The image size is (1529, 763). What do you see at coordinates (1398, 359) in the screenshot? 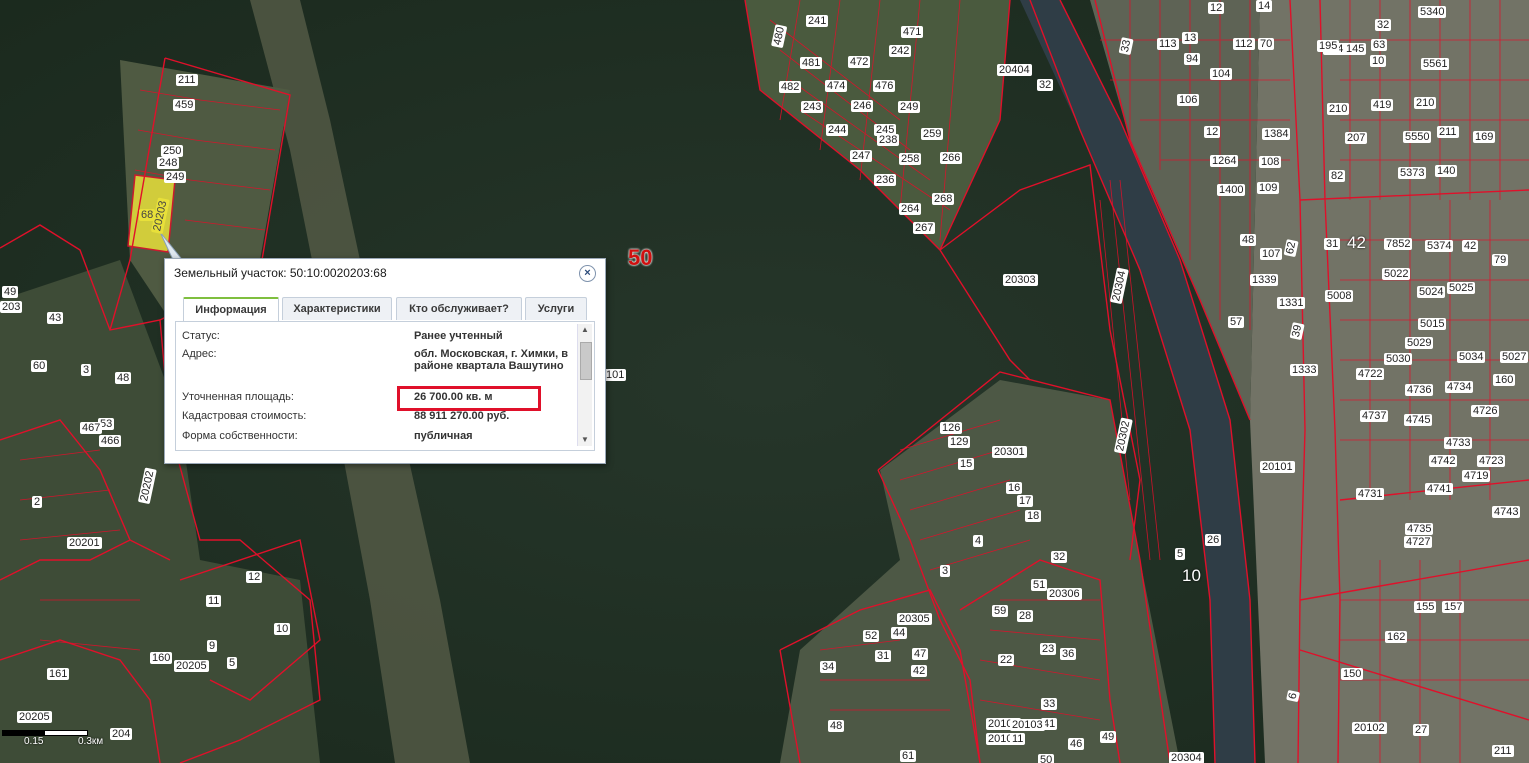
I see `parcel-label: 5030` at bounding box center [1398, 359].